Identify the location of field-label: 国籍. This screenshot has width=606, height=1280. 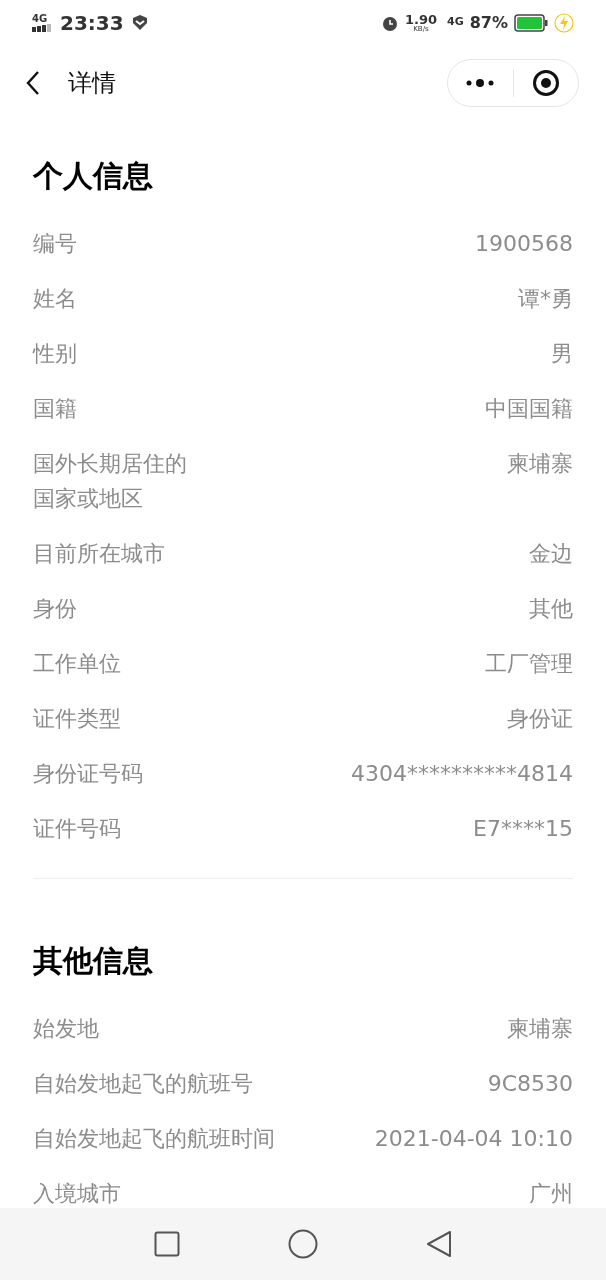
(55, 409).